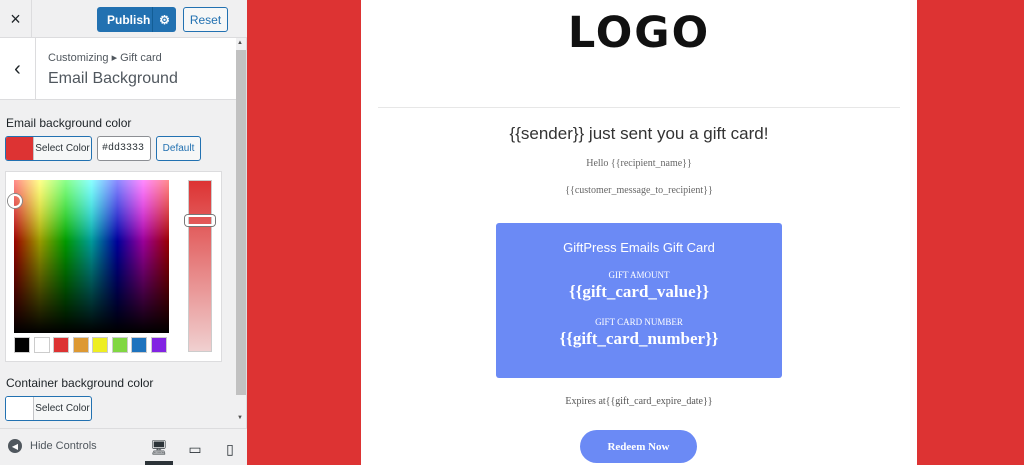  Describe the element at coordinates (80, 383) in the screenshot. I see `container-bg-label: Container background color` at that location.